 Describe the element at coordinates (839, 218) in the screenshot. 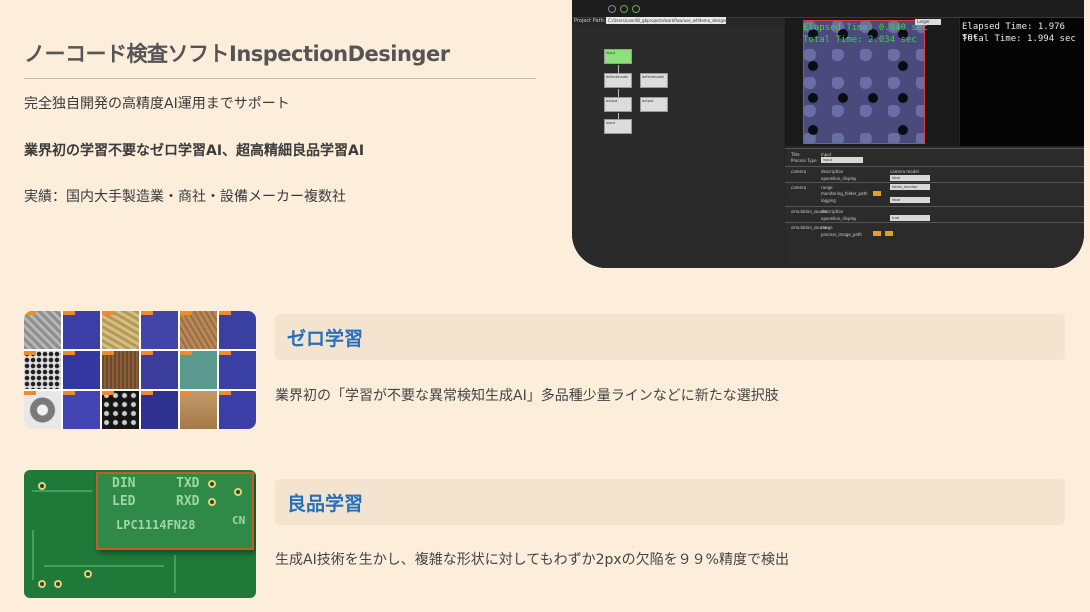

I see `prop-operation-display-2: operation_display` at that location.